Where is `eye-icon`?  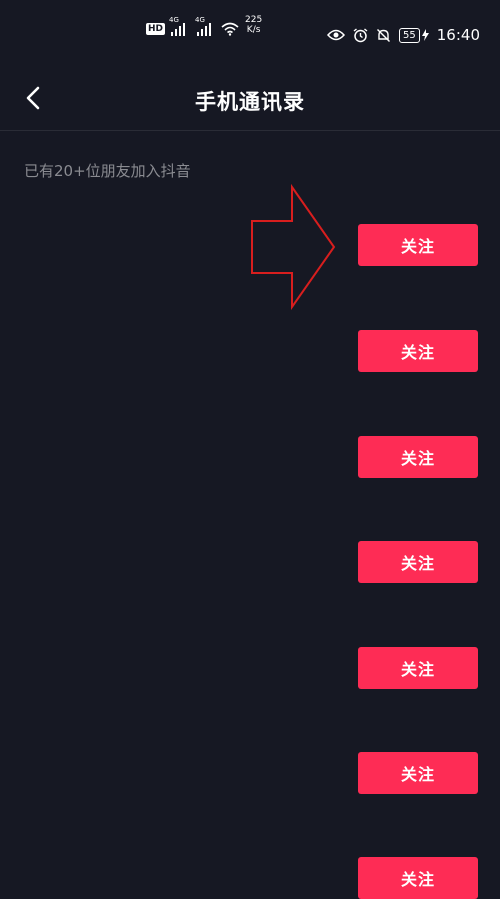 eye-icon is located at coordinates (336, 35).